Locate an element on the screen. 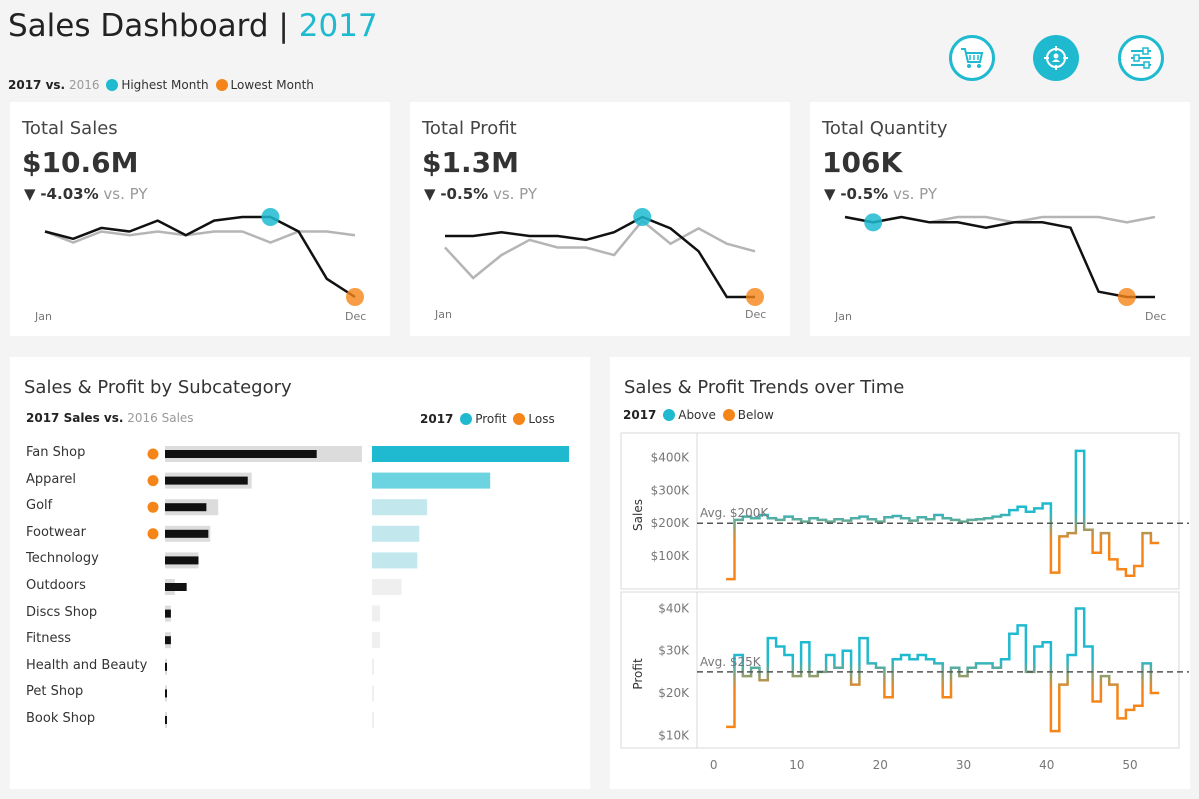  x-tick-label: 10 is located at coordinates (796, 765).